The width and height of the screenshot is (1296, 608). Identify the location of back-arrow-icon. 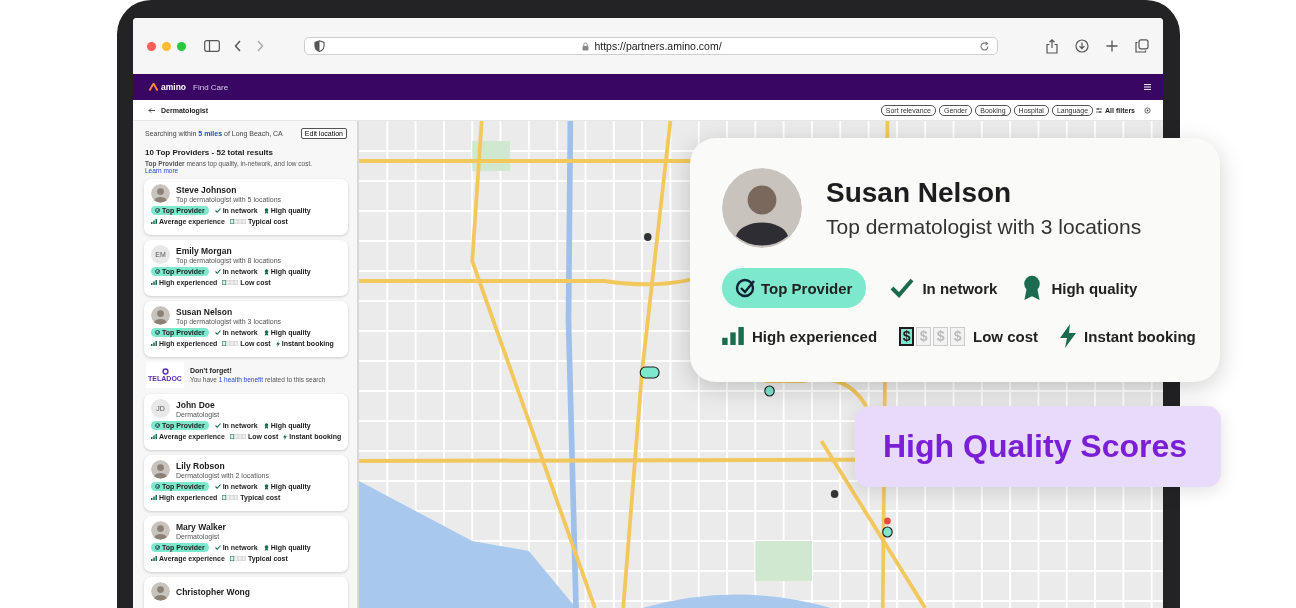
(151, 110).